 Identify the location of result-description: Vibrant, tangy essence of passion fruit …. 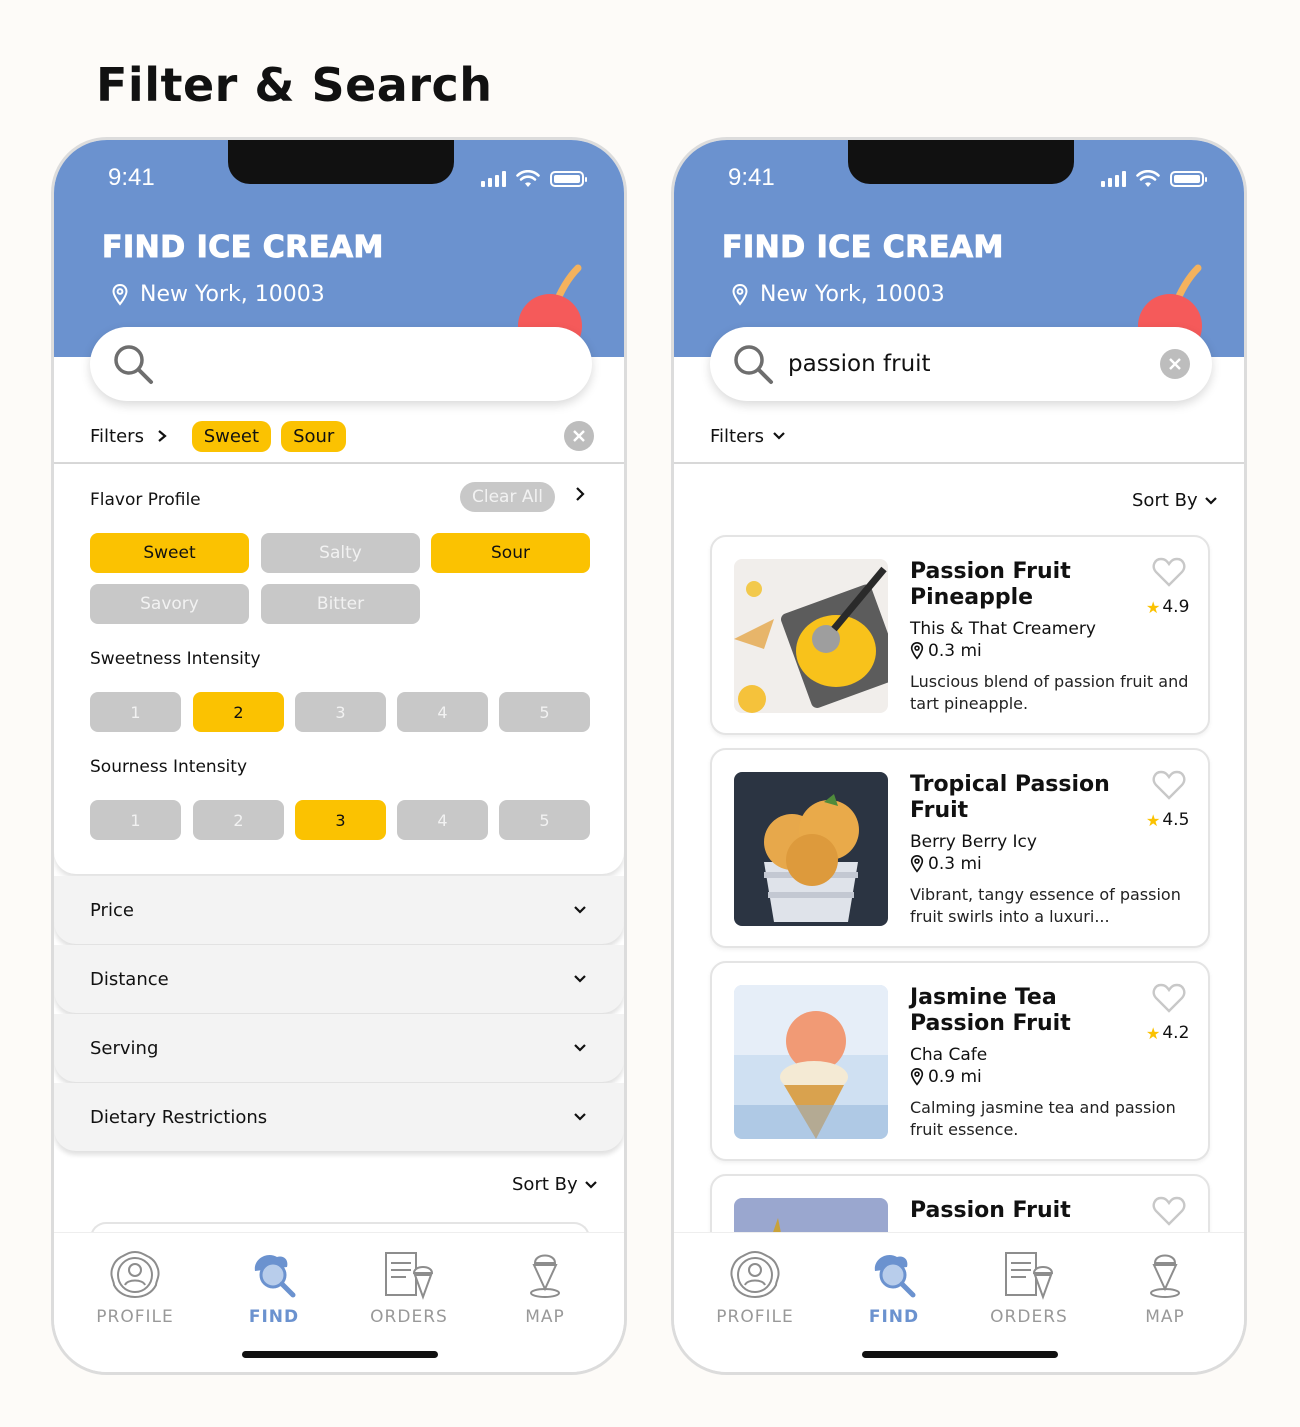
(1045, 905).